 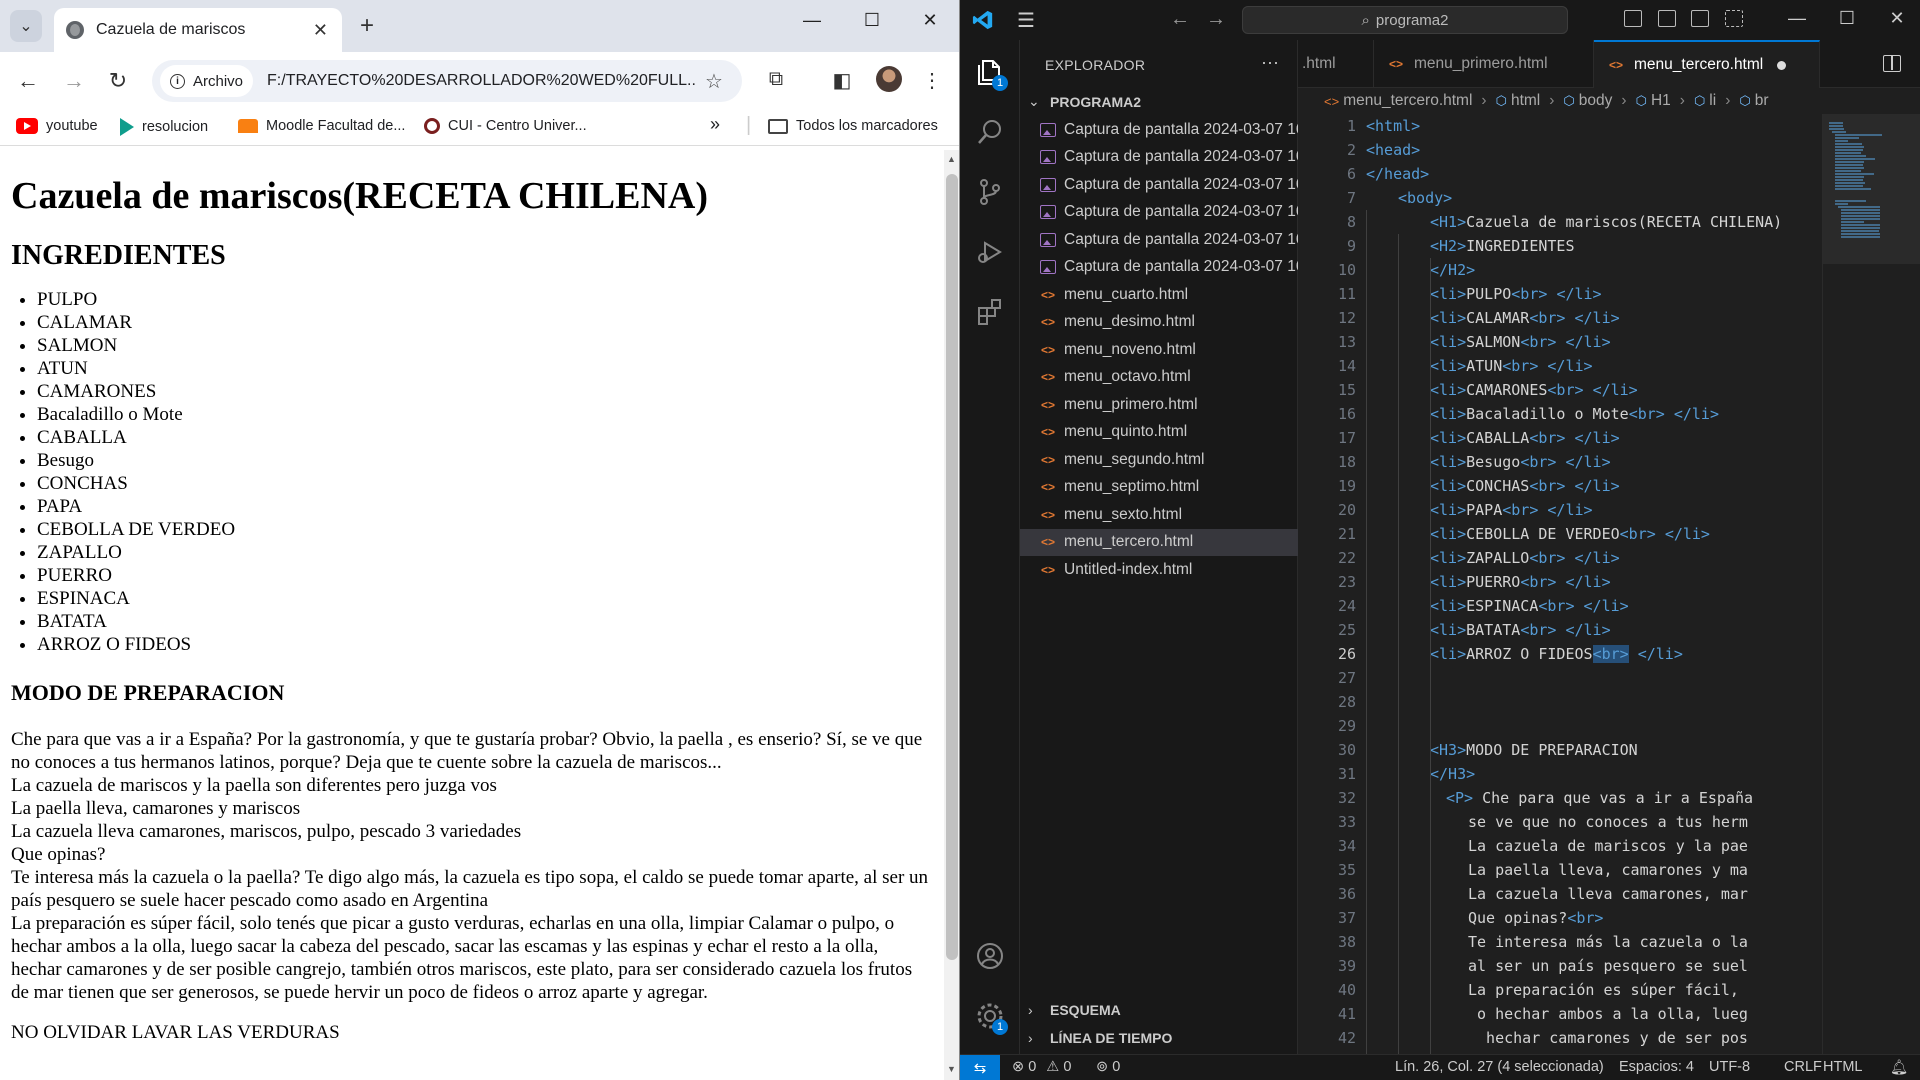 I want to click on side-panel-icon: ◧, so click(x=842, y=80).